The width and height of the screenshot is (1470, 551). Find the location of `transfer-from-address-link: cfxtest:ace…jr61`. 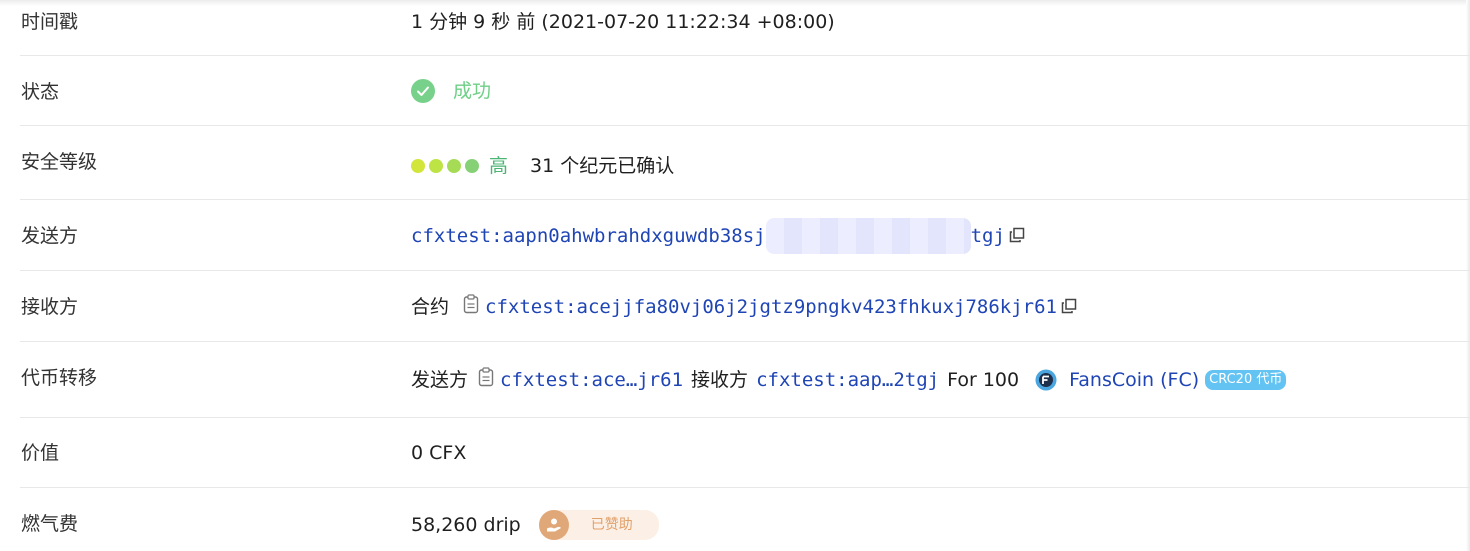

transfer-from-address-link: cfxtest:ace…jr61 is located at coordinates (591, 380).